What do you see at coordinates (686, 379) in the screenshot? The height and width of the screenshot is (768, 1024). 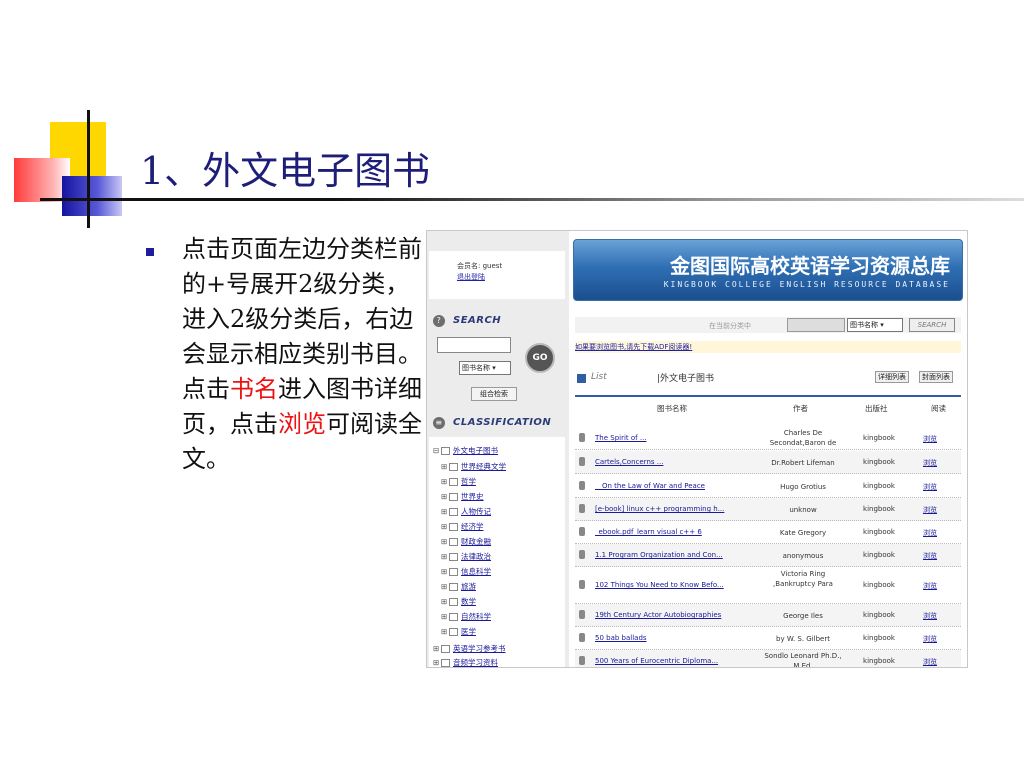 I see `current-category: |外文电子图书` at bounding box center [686, 379].